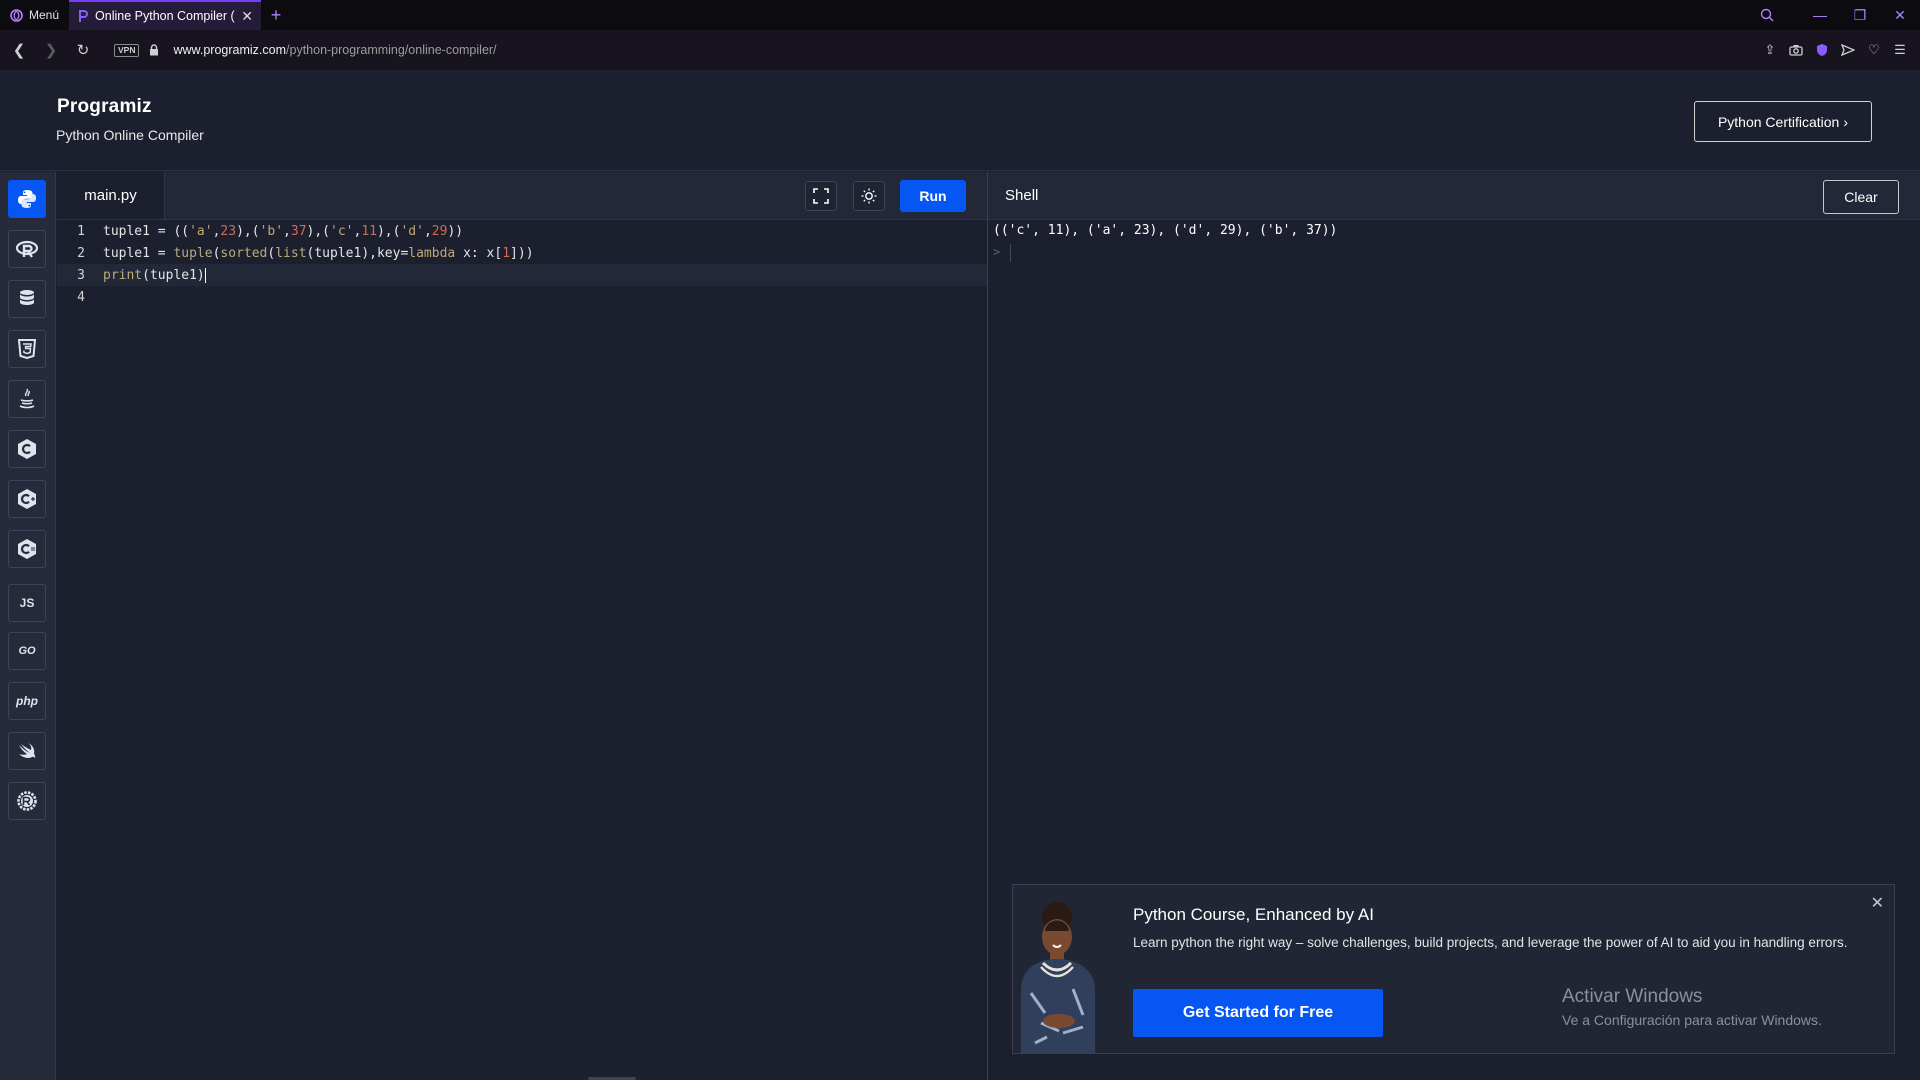 The image size is (1920, 1080). Describe the element at coordinates (205, 275) in the screenshot. I see `text-cursor` at that location.